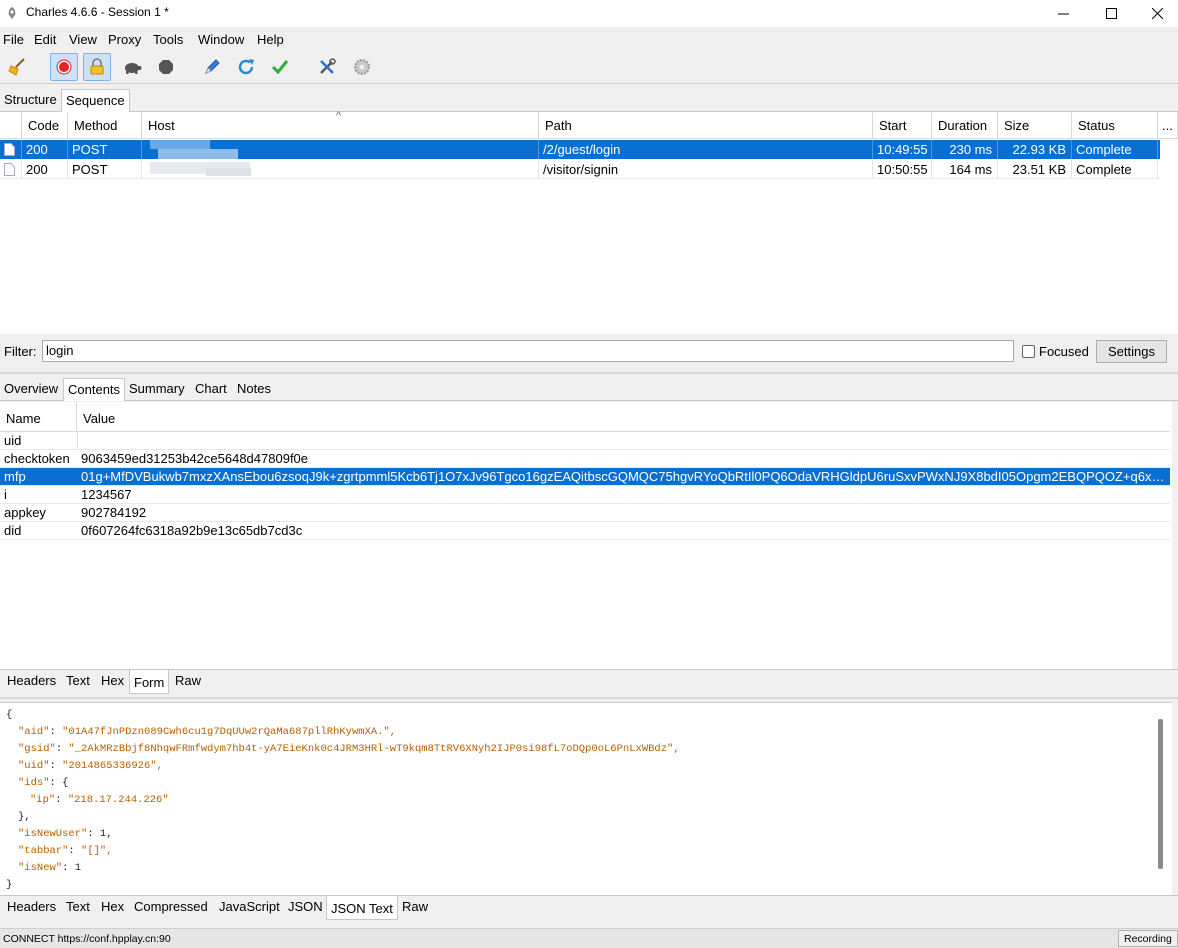 The width and height of the screenshot is (1178, 948). I want to click on row-duration: 164 ms, so click(965, 169).